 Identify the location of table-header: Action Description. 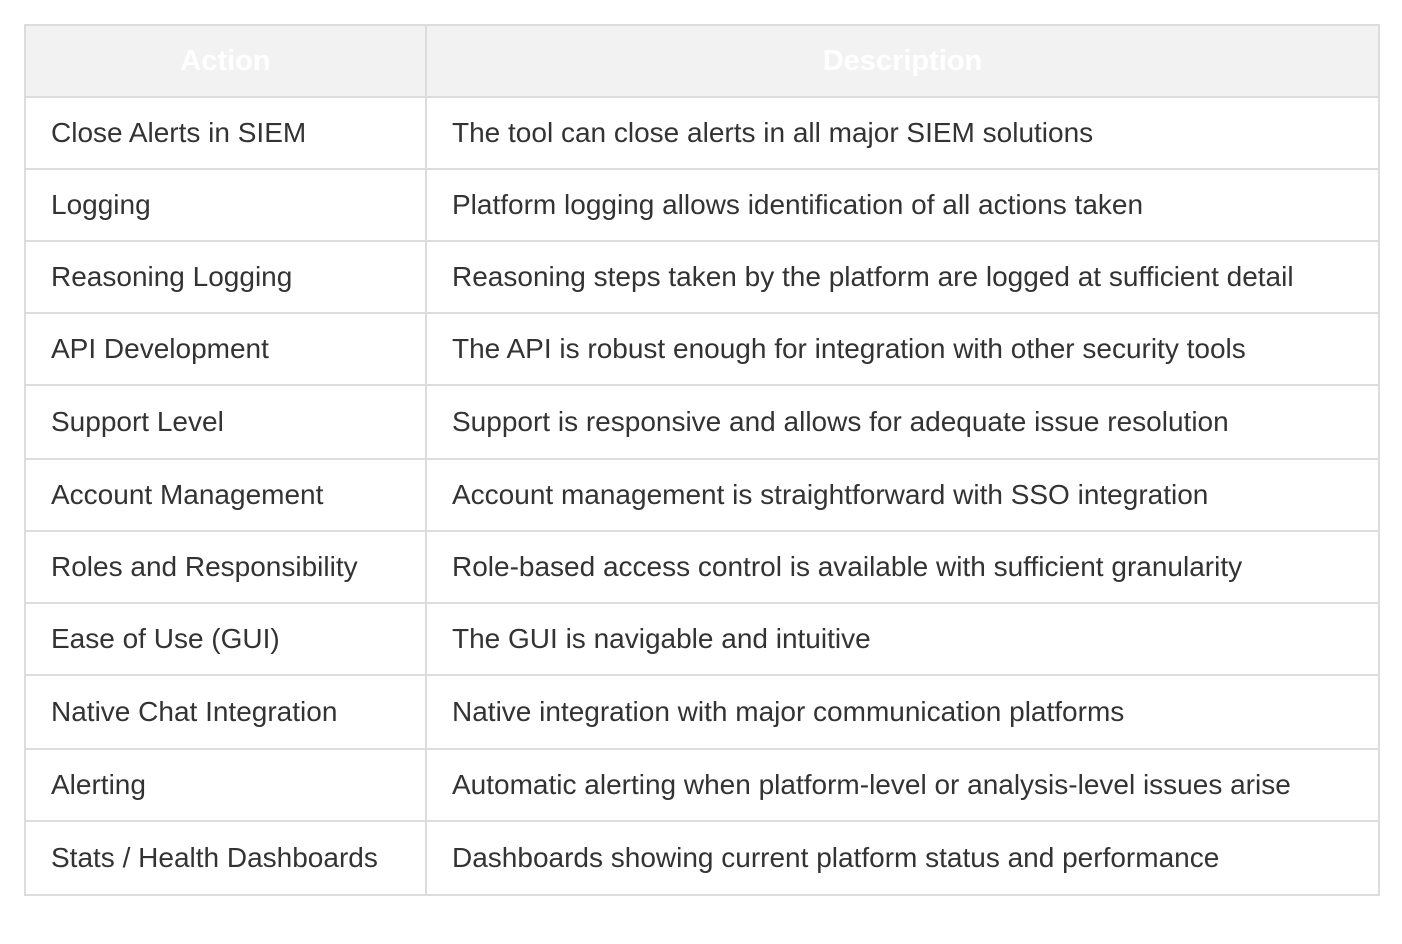
(702, 61).